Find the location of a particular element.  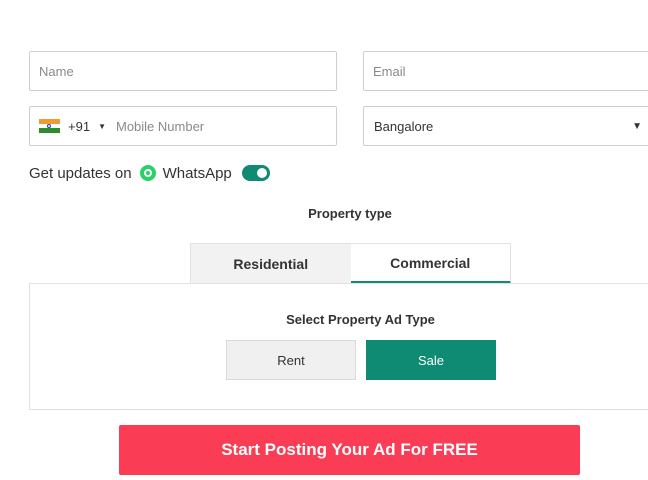

country-code: +91 is located at coordinates (79, 126).